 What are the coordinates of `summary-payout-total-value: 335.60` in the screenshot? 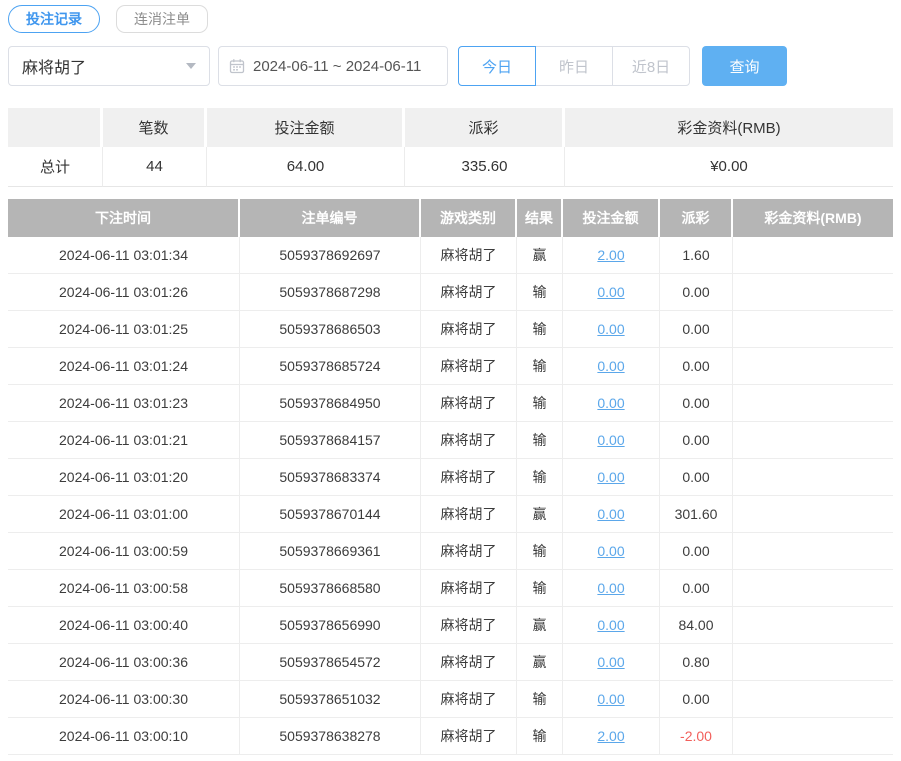 It's located at (485, 167).